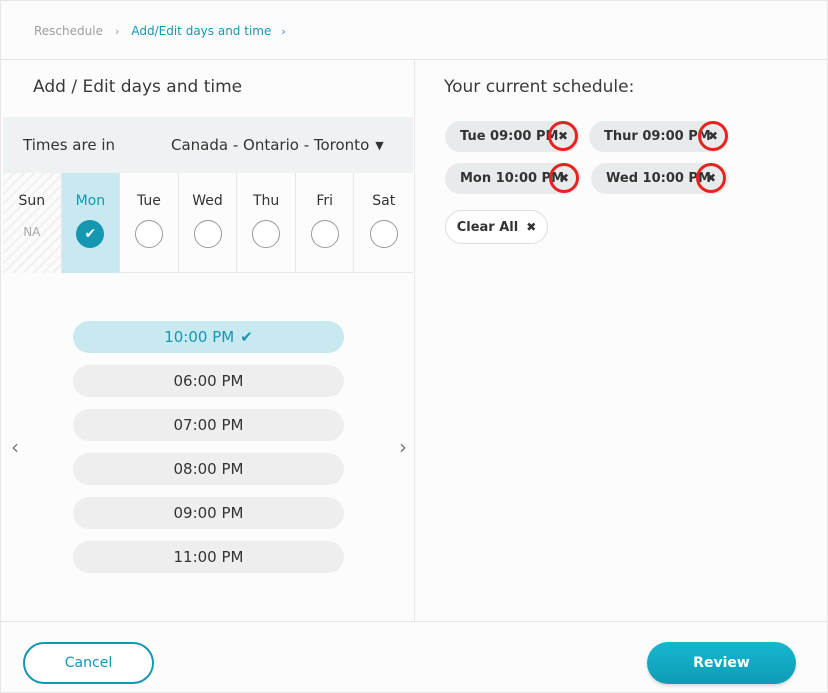 This screenshot has height=693, width=828. Describe the element at coordinates (15, 447) in the screenshot. I see `chevron-left-icon: ‹` at that location.